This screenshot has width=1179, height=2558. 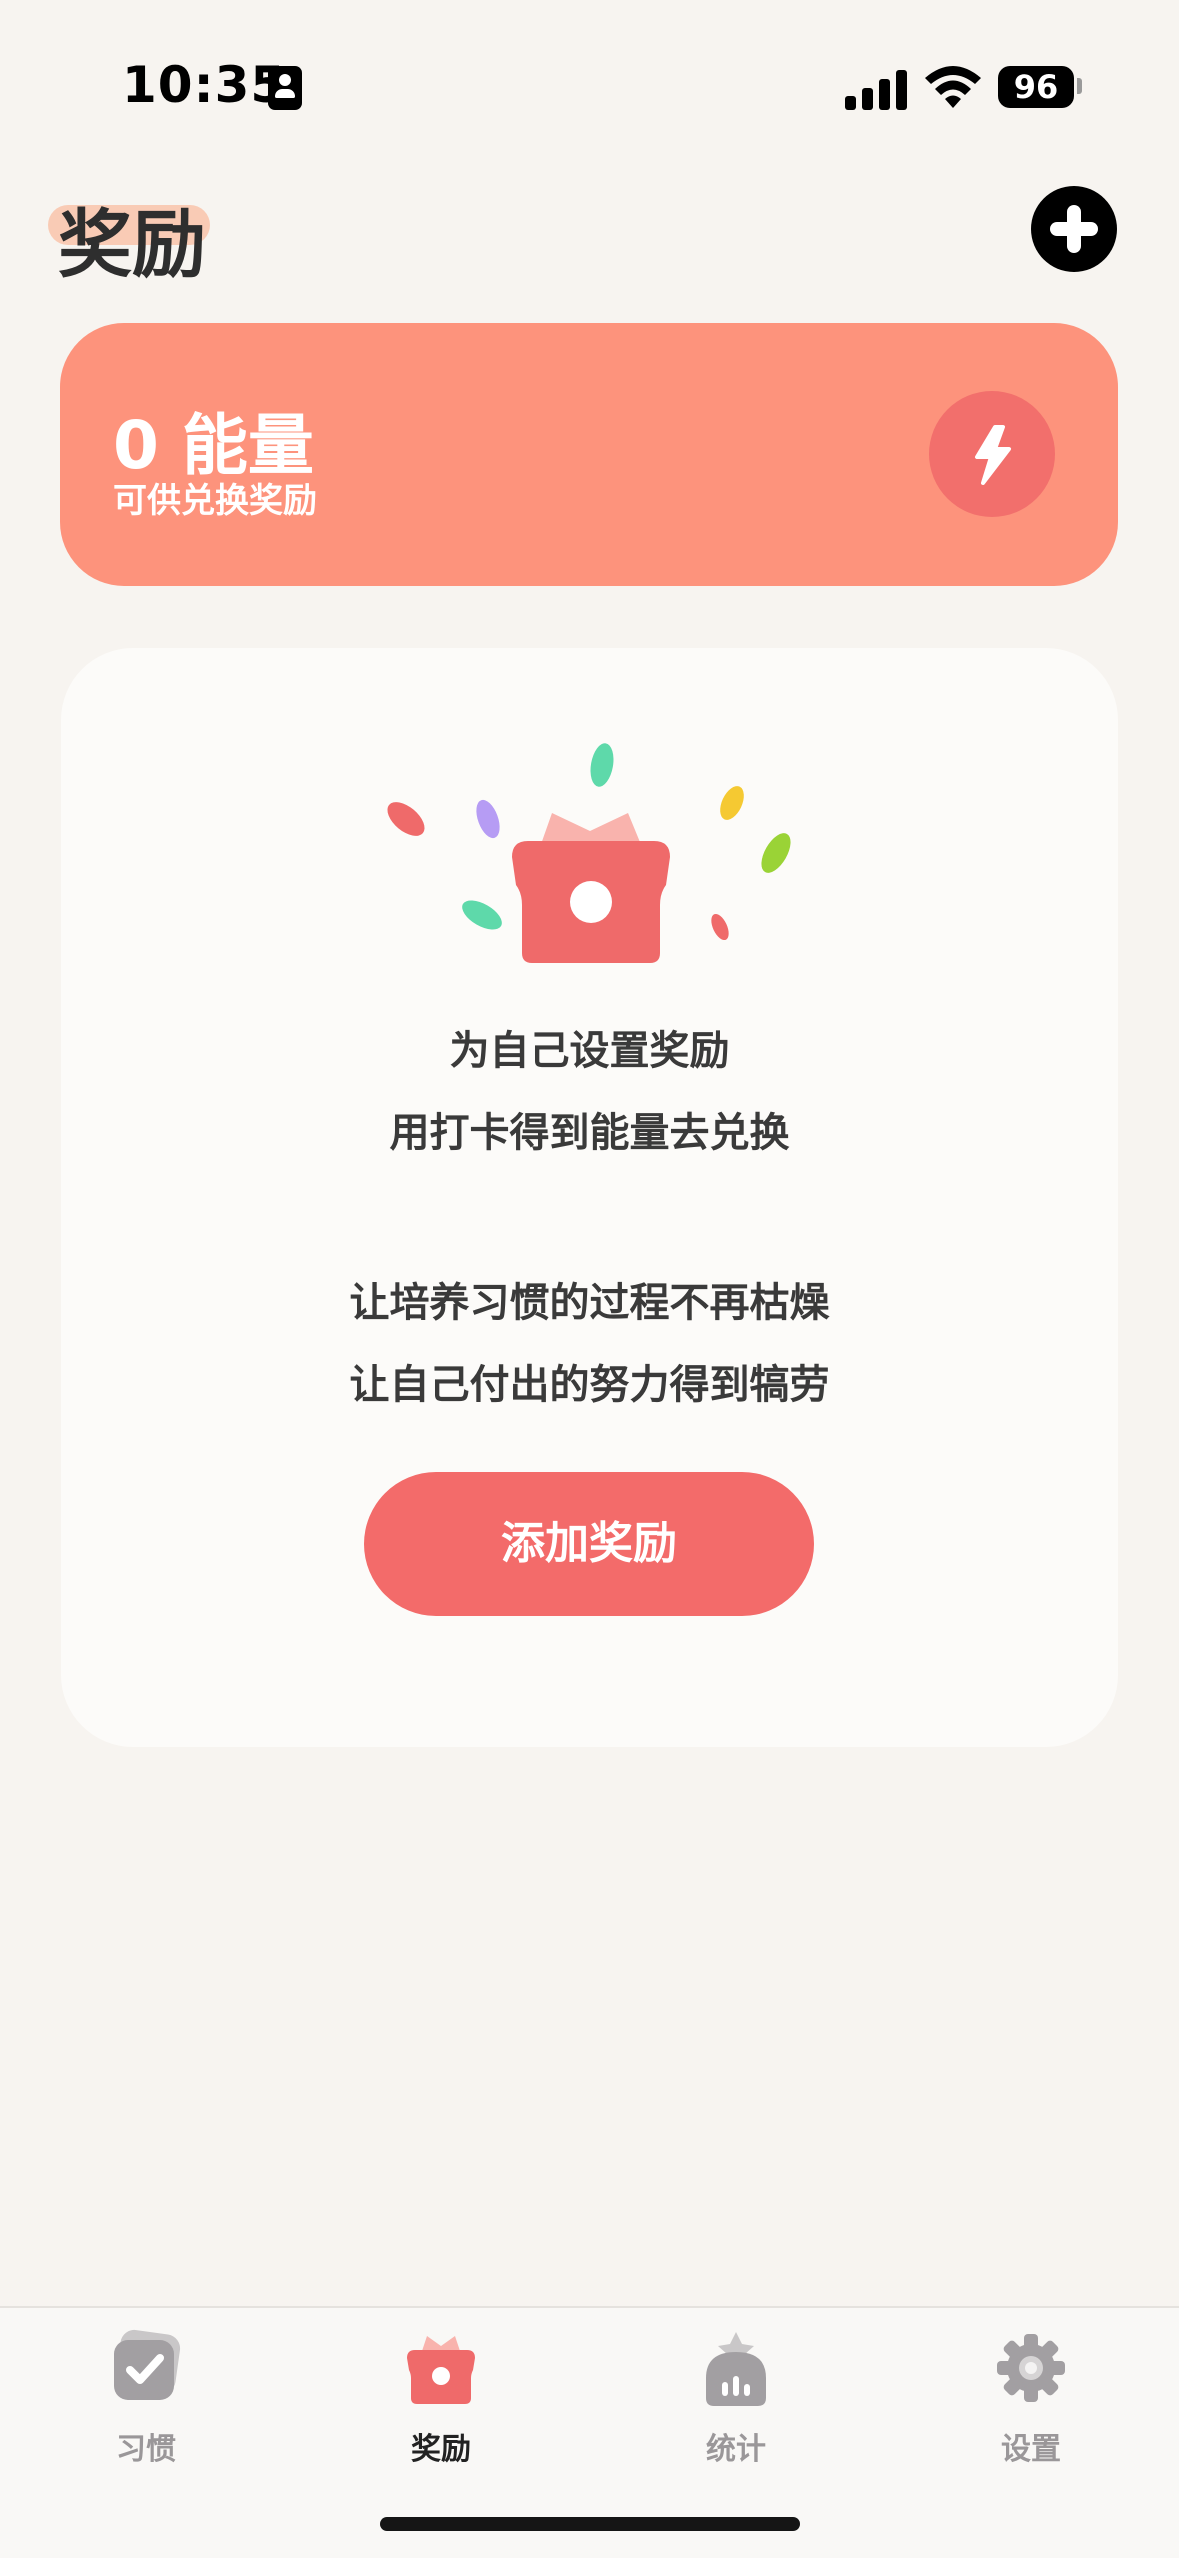 What do you see at coordinates (876, 89) in the screenshot?
I see `cellular-signal-icon` at bounding box center [876, 89].